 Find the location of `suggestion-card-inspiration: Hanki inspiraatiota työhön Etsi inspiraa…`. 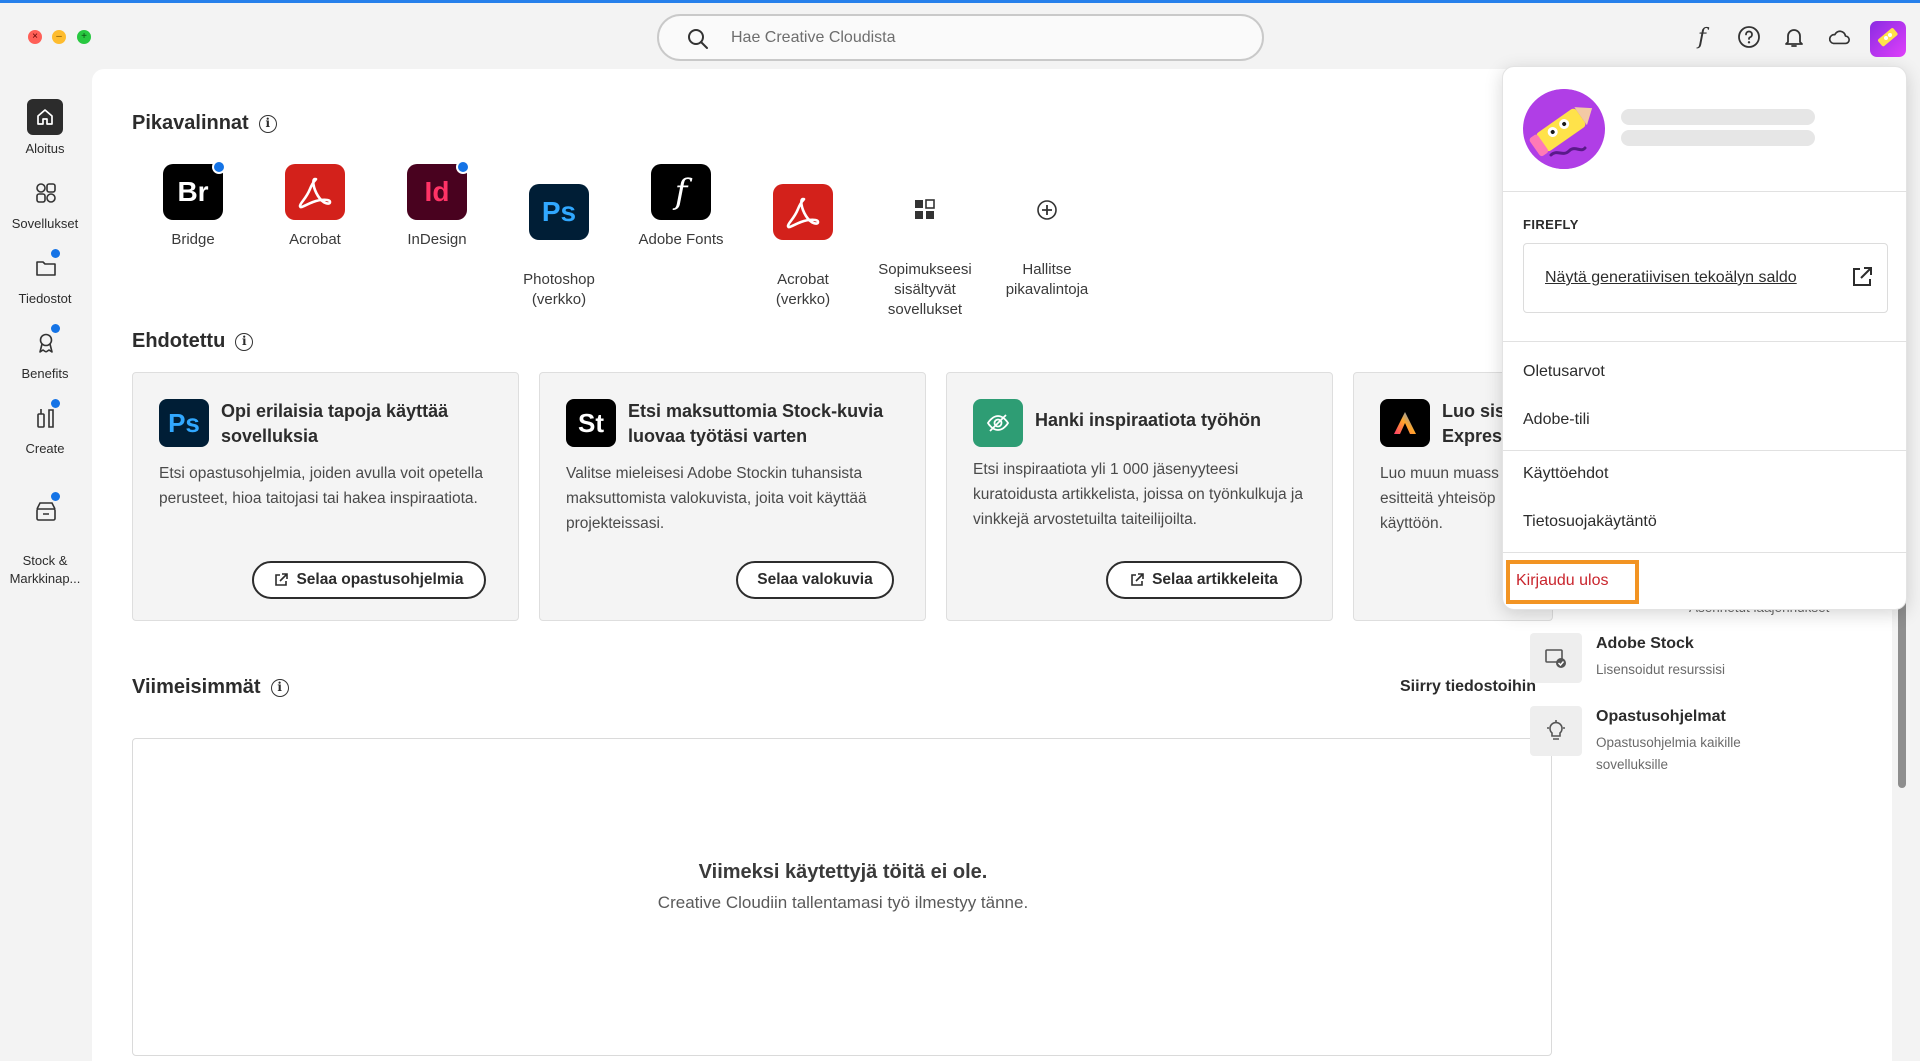

suggestion-card-inspiration: Hanki inspiraatiota työhön Etsi inspiraa… is located at coordinates (1139, 496).